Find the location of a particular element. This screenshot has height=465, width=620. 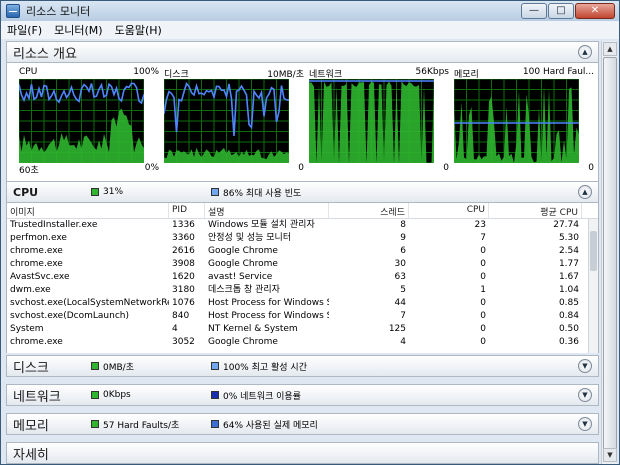

disk-io-swatch is located at coordinates (95, 366).